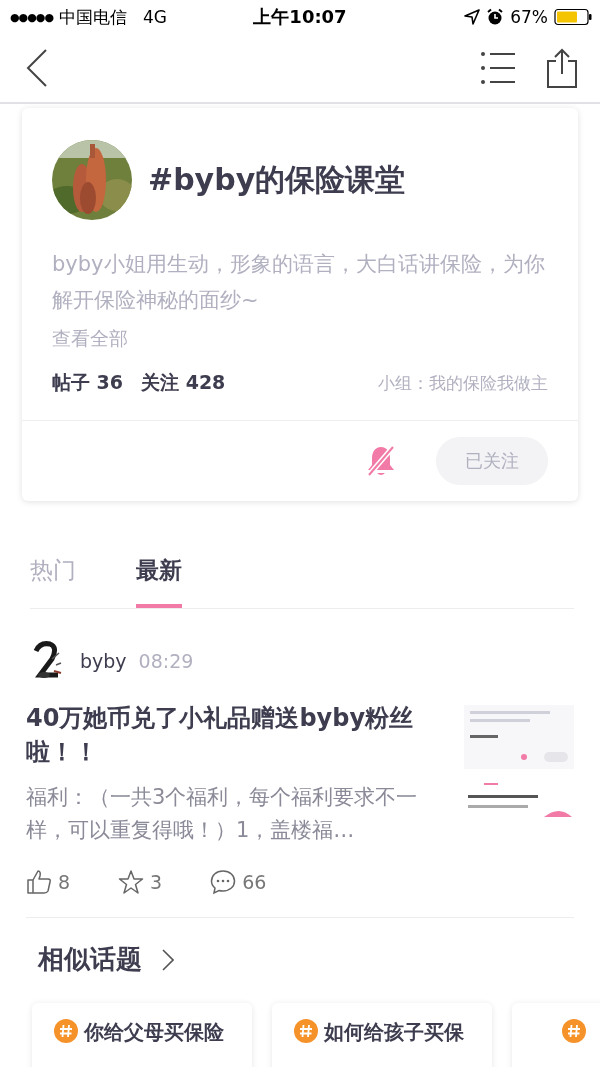 The height and width of the screenshot is (1067, 600). Describe the element at coordinates (498, 68) in the screenshot. I see `menu-icon` at that location.